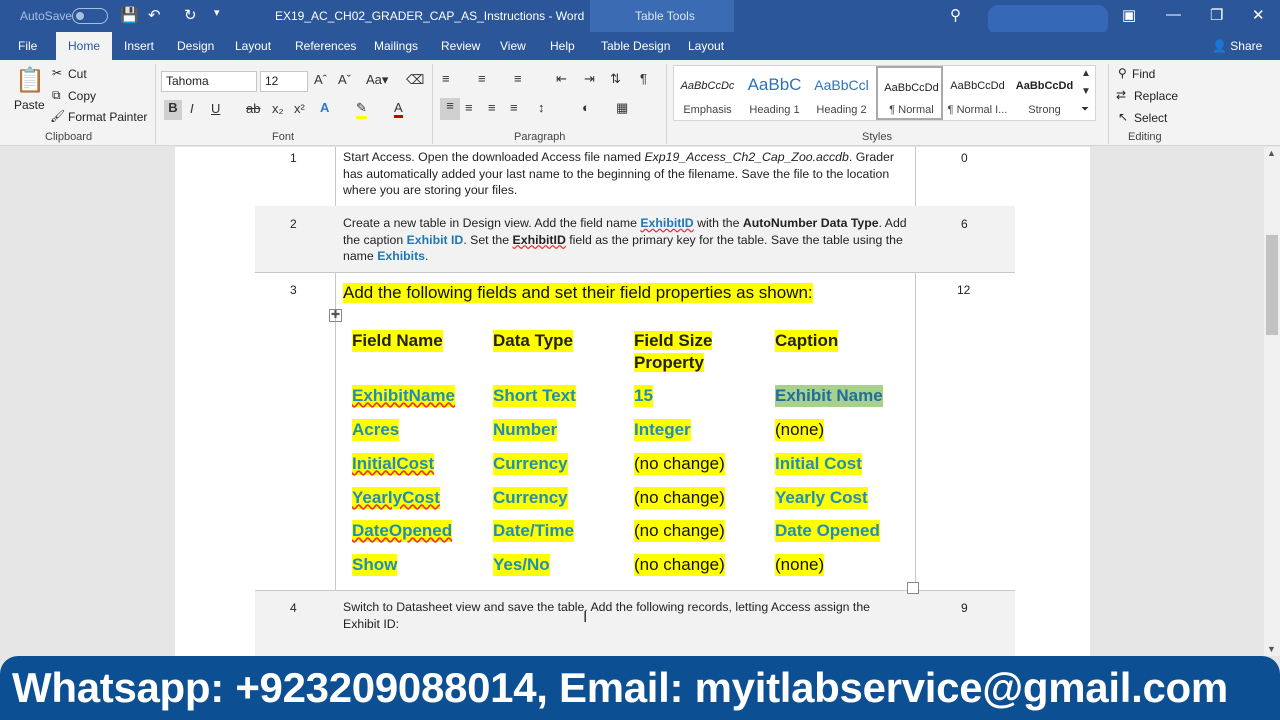  What do you see at coordinates (482, 78) in the screenshot?
I see `numbering-icon: ≡` at bounding box center [482, 78].